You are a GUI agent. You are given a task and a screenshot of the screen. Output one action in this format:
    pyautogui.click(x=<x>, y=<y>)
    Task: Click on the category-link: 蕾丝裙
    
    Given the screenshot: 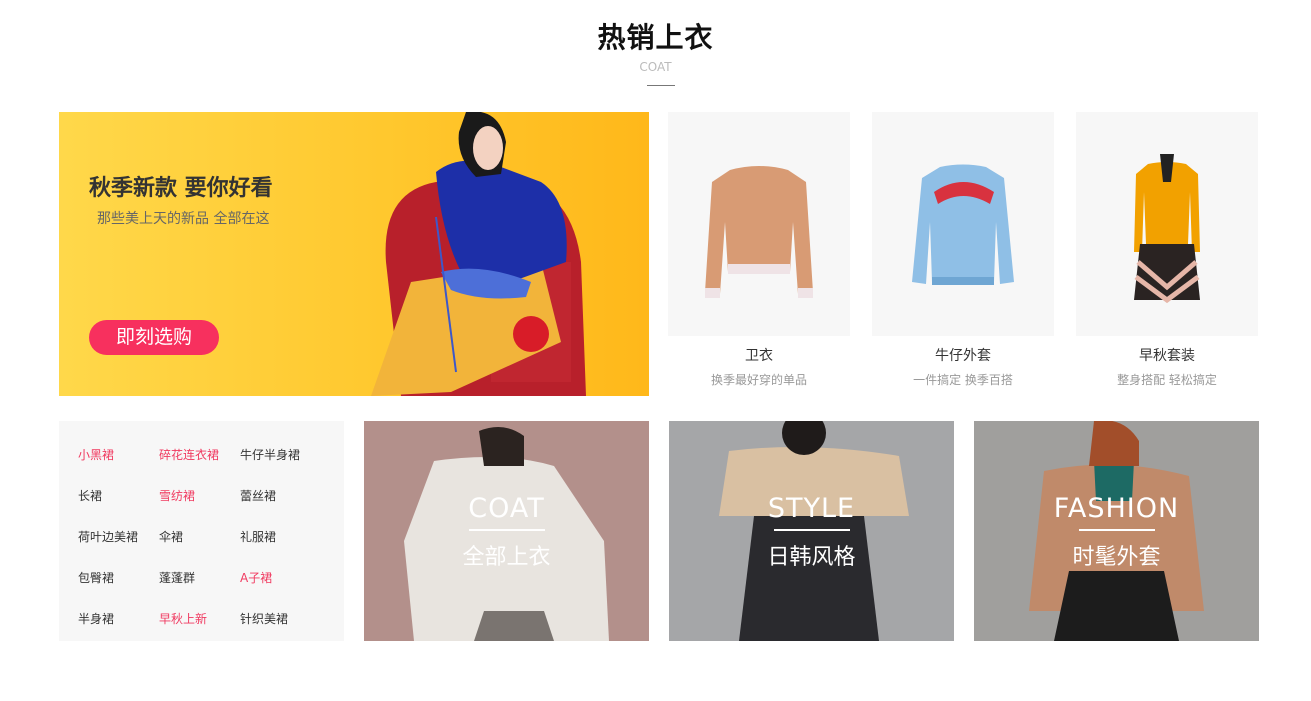 What is the action you would take?
    pyautogui.click(x=258, y=495)
    